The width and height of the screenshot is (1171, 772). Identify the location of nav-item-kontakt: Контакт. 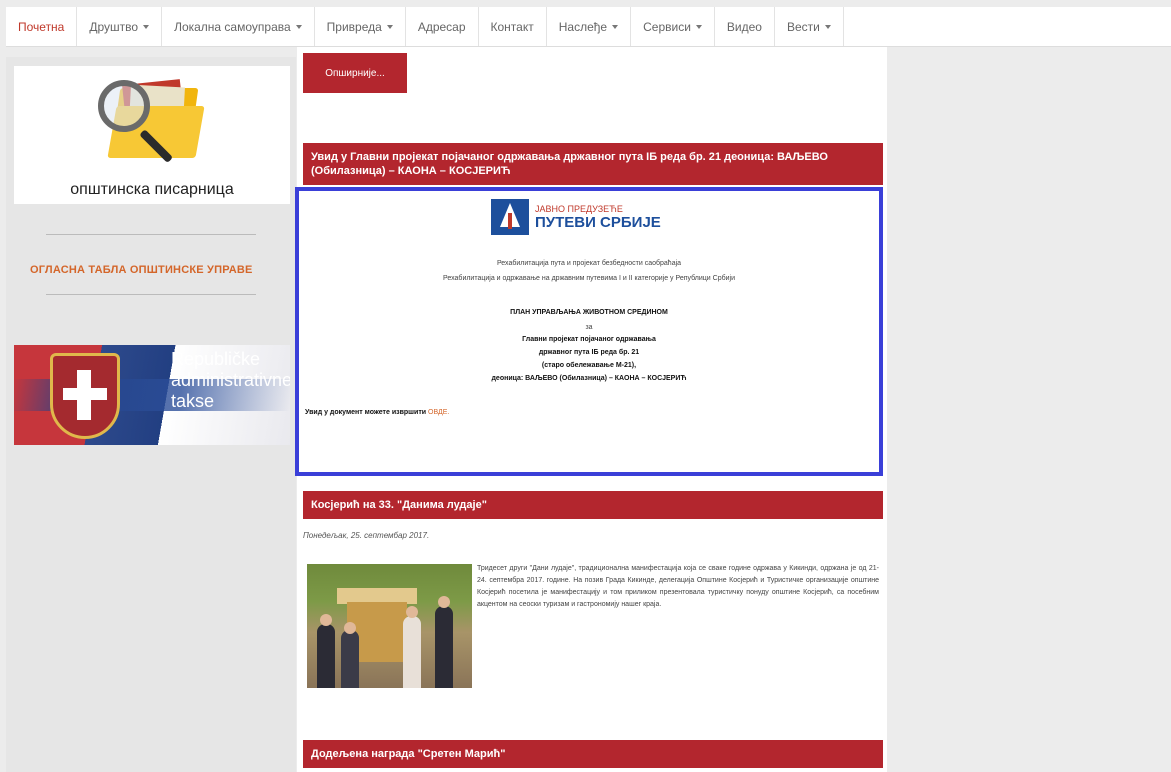
(513, 26).